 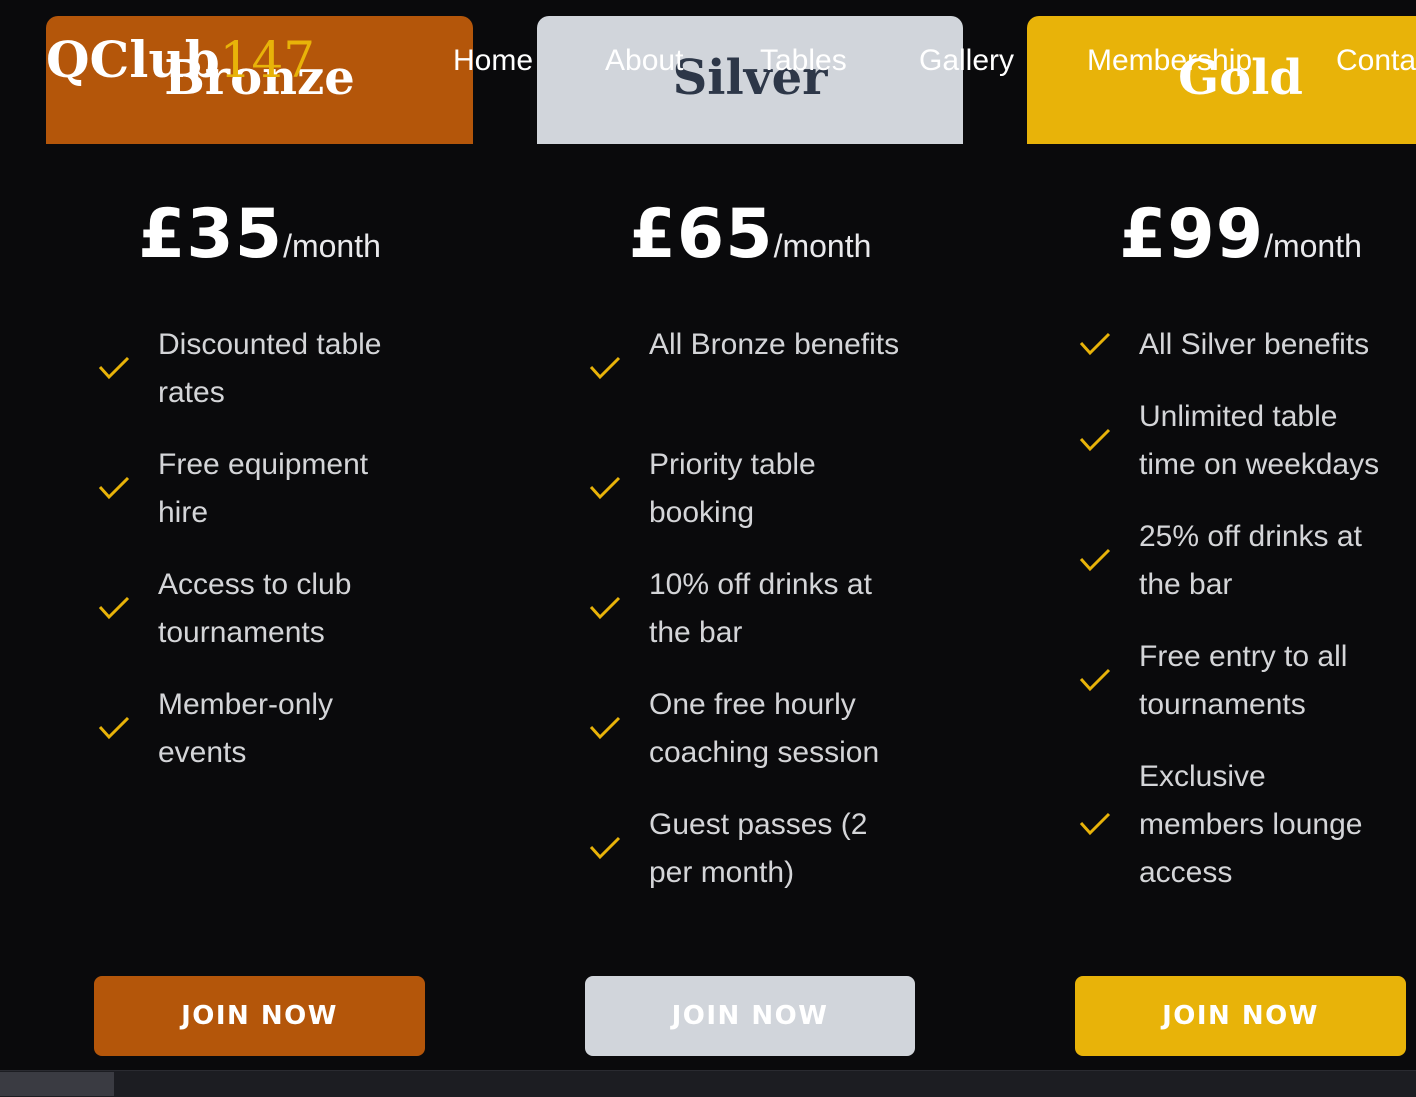 What do you see at coordinates (1250, 560) in the screenshot?
I see `feature-item: 25% off drinks at the bar` at bounding box center [1250, 560].